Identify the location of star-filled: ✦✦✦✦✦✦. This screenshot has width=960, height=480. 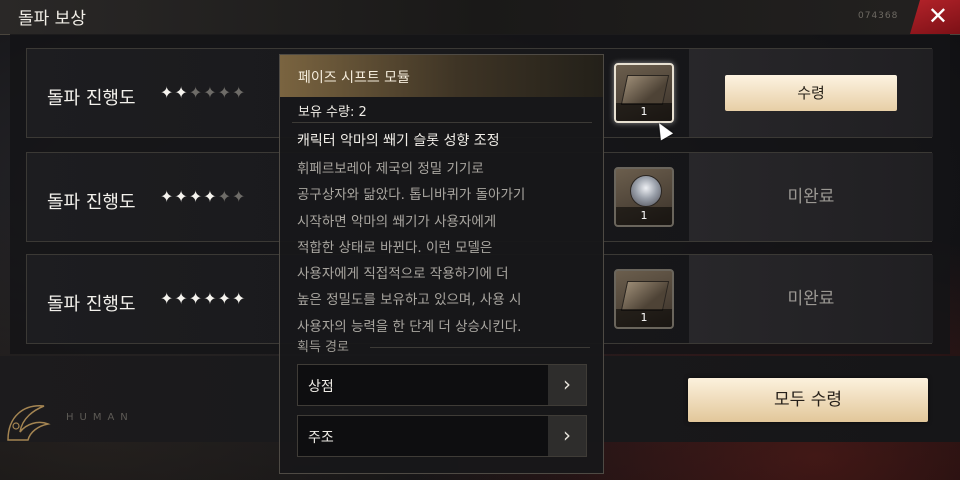
(203, 298).